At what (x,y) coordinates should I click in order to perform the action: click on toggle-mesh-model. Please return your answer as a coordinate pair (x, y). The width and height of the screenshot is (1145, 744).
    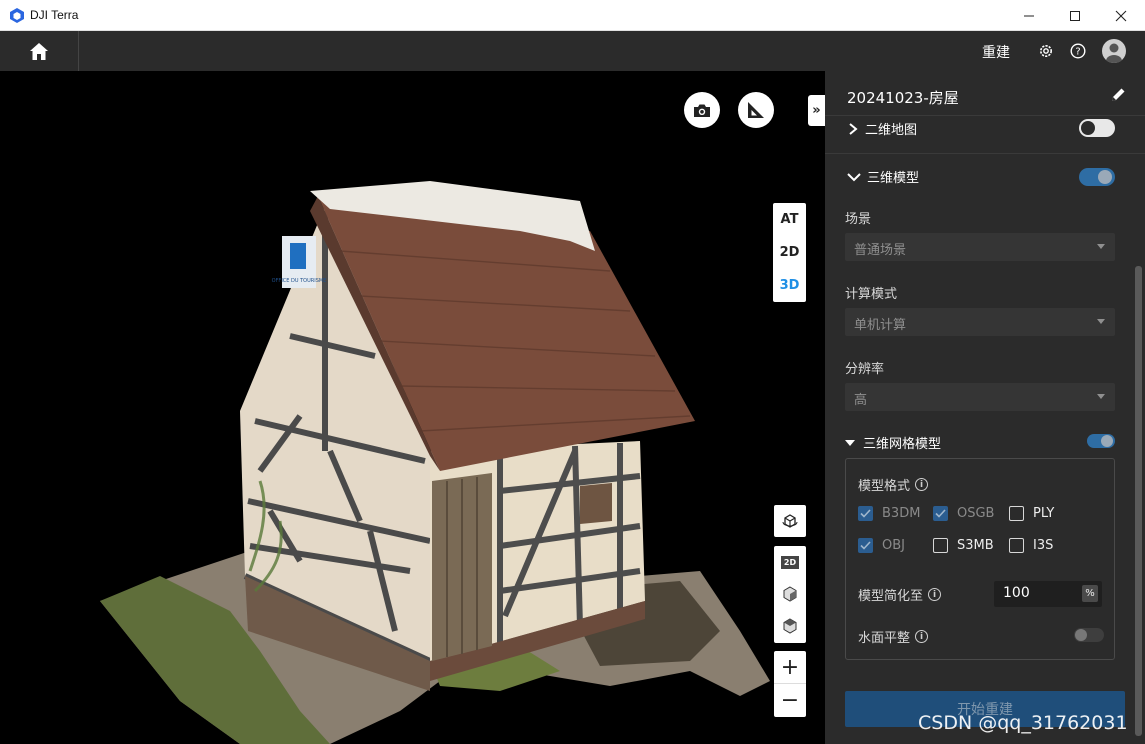
    Looking at the image, I should click on (1101, 441).